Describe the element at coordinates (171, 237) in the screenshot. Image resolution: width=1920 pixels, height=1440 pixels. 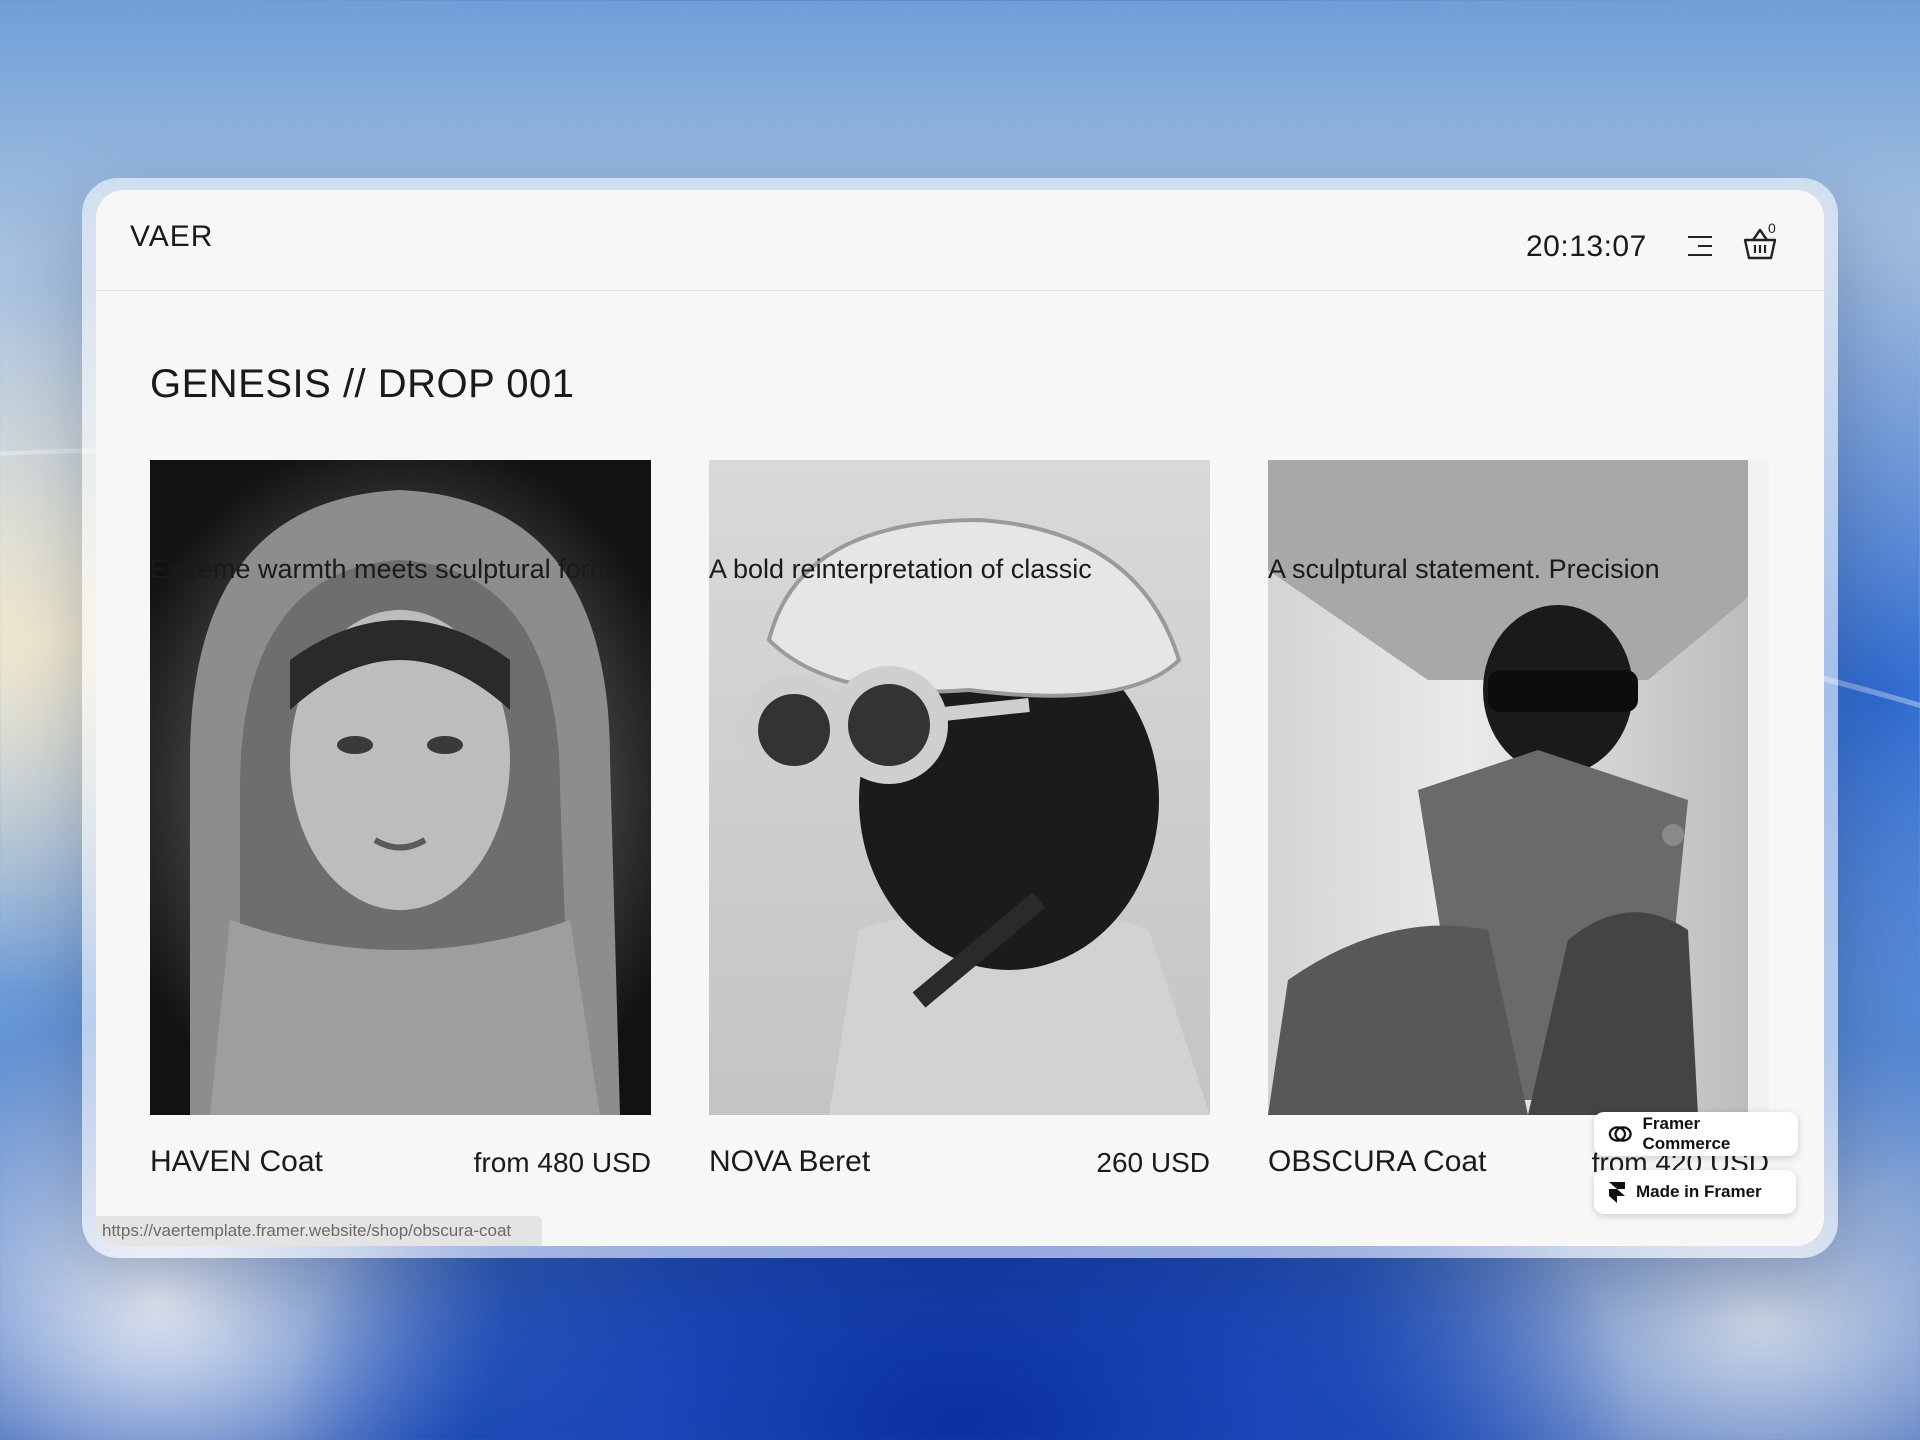
I see `site-logo: VAER` at that location.